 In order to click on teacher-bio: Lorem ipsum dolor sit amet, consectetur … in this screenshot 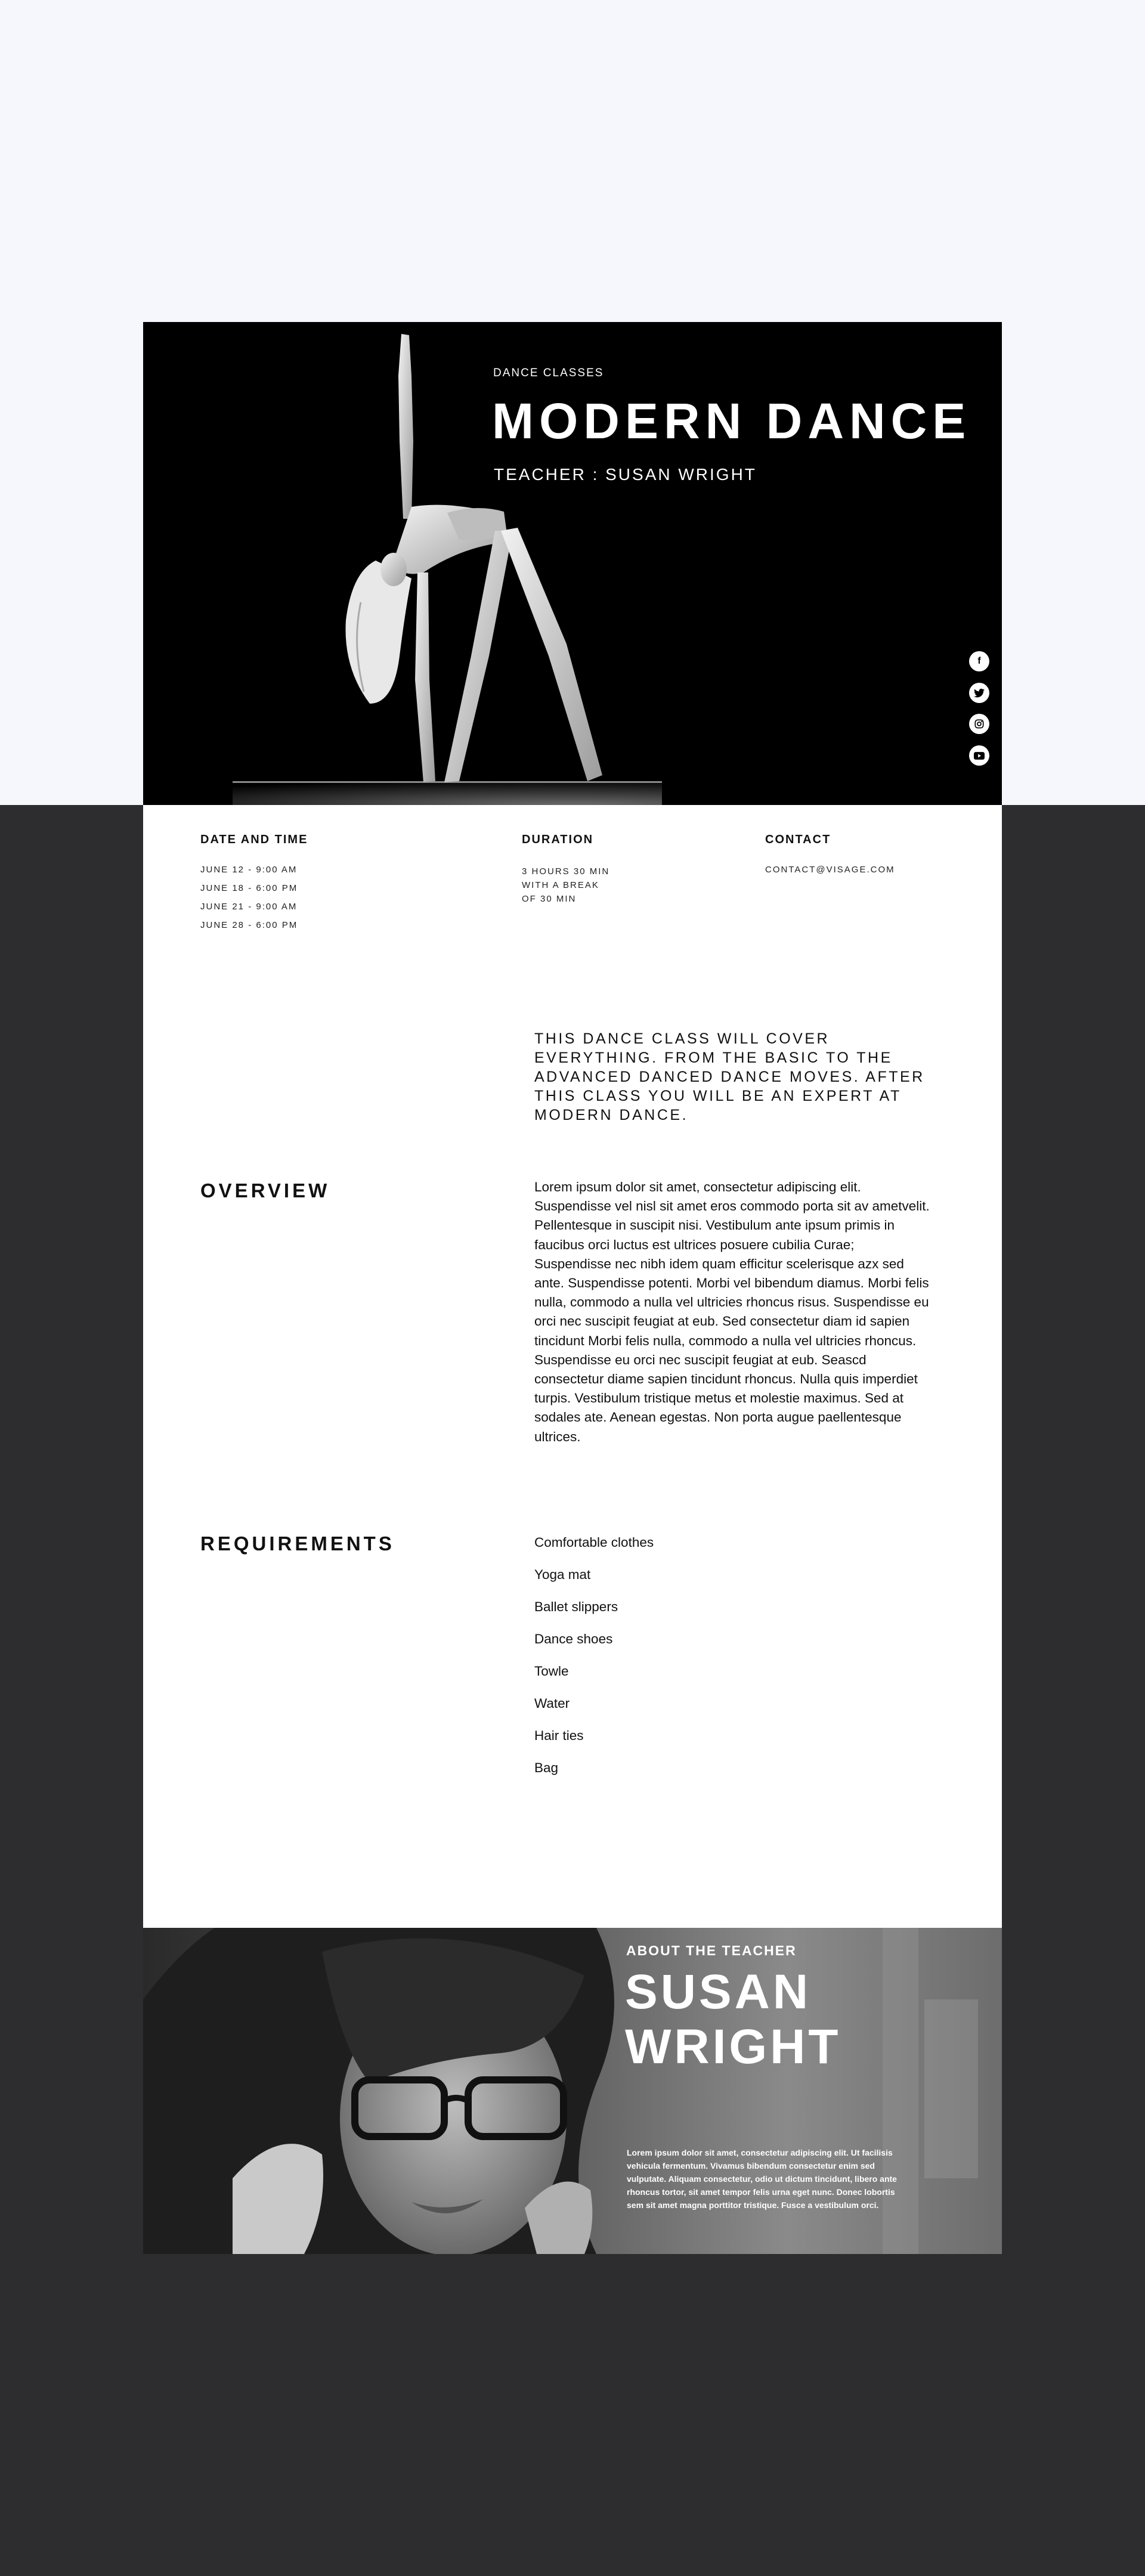, I will do `click(762, 2179)`.